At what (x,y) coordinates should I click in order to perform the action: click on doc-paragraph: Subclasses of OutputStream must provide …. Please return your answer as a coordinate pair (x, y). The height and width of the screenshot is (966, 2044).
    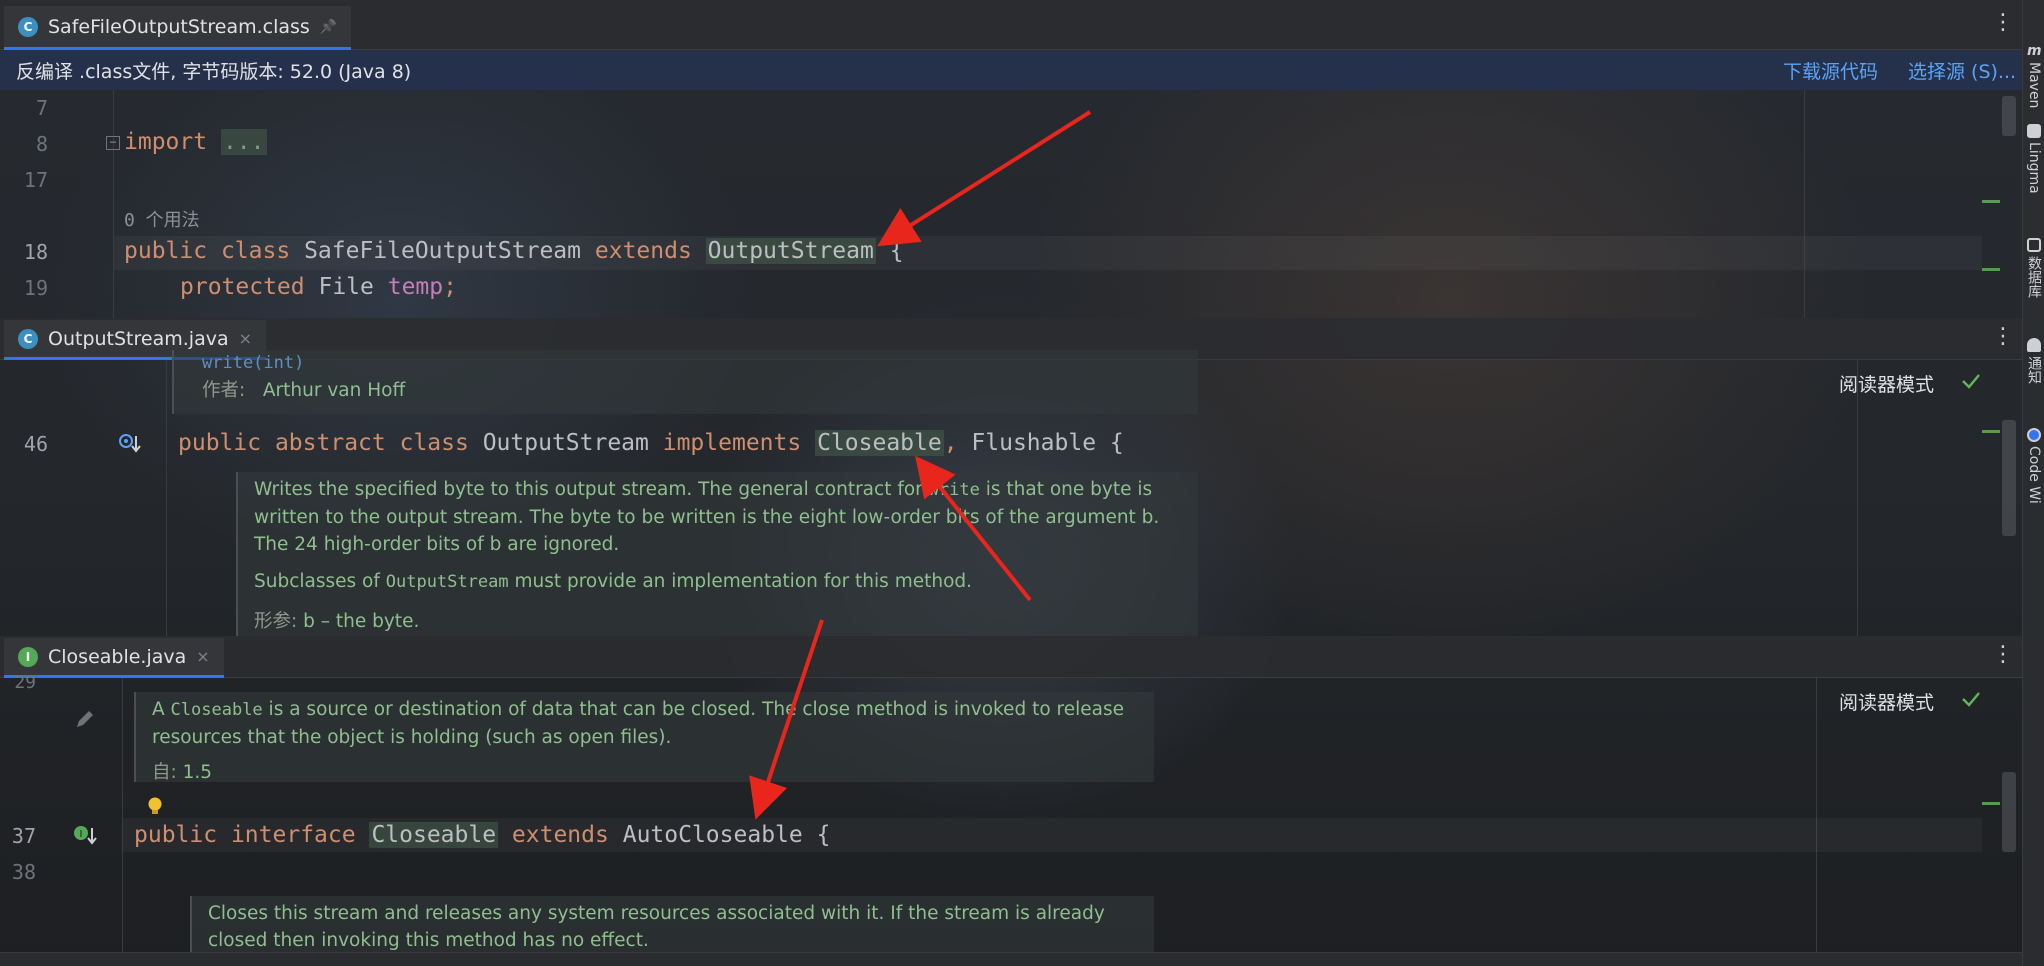
    Looking at the image, I should click on (613, 581).